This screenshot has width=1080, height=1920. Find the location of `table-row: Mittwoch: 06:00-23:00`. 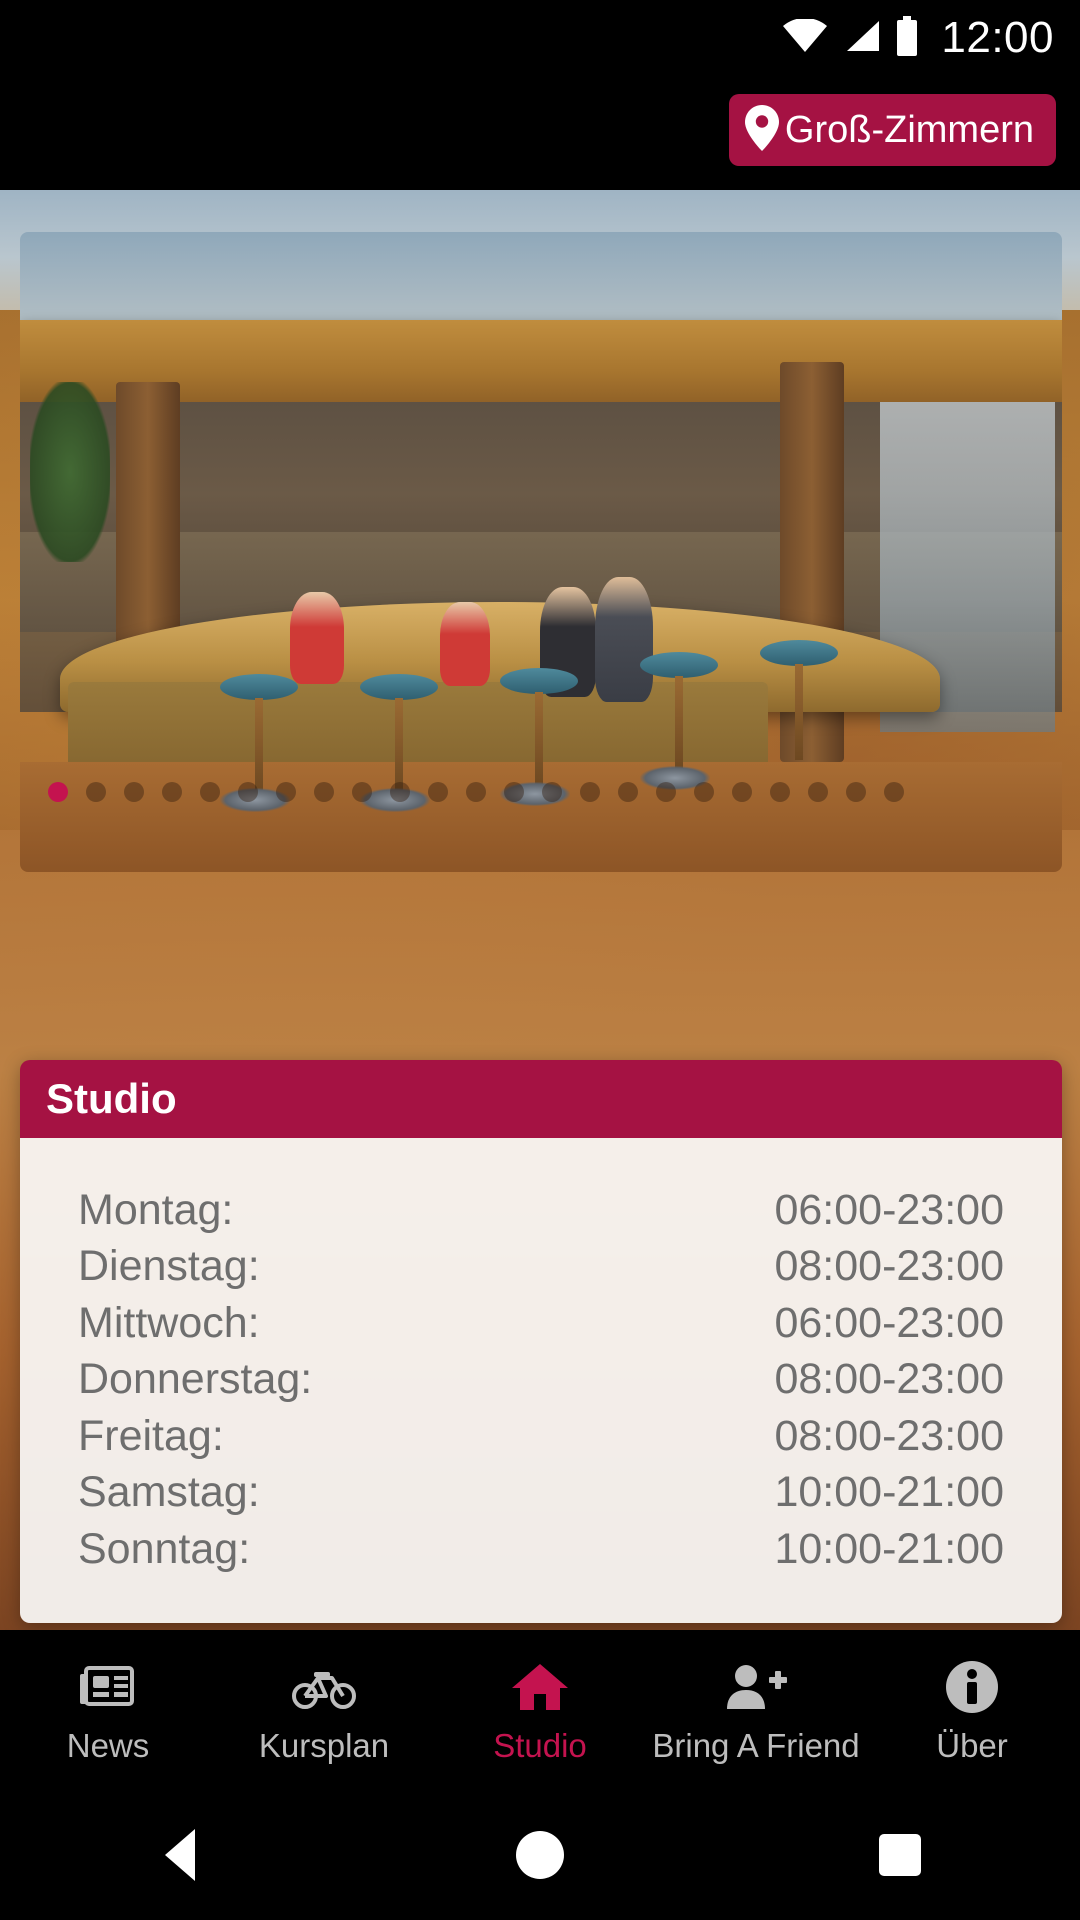

table-row: Mittwoch: 06:00-23:00 is located at coordinates (541, 1323).